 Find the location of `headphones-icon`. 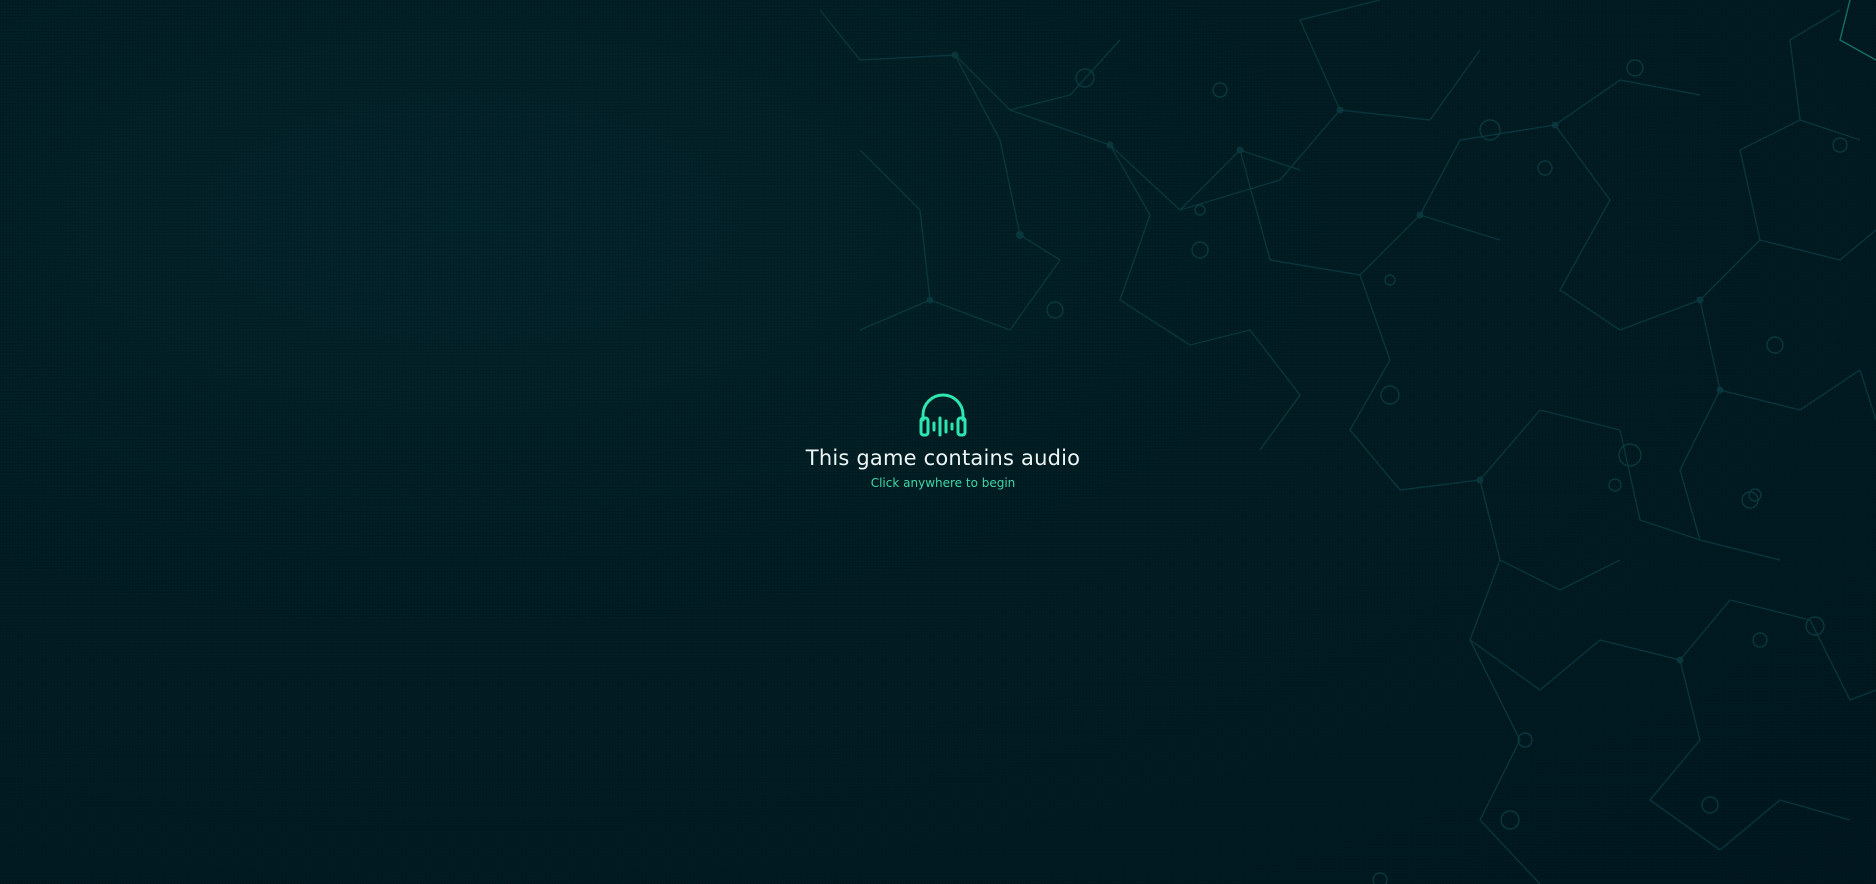

headphones-icon is located at coordinates (943, 415).